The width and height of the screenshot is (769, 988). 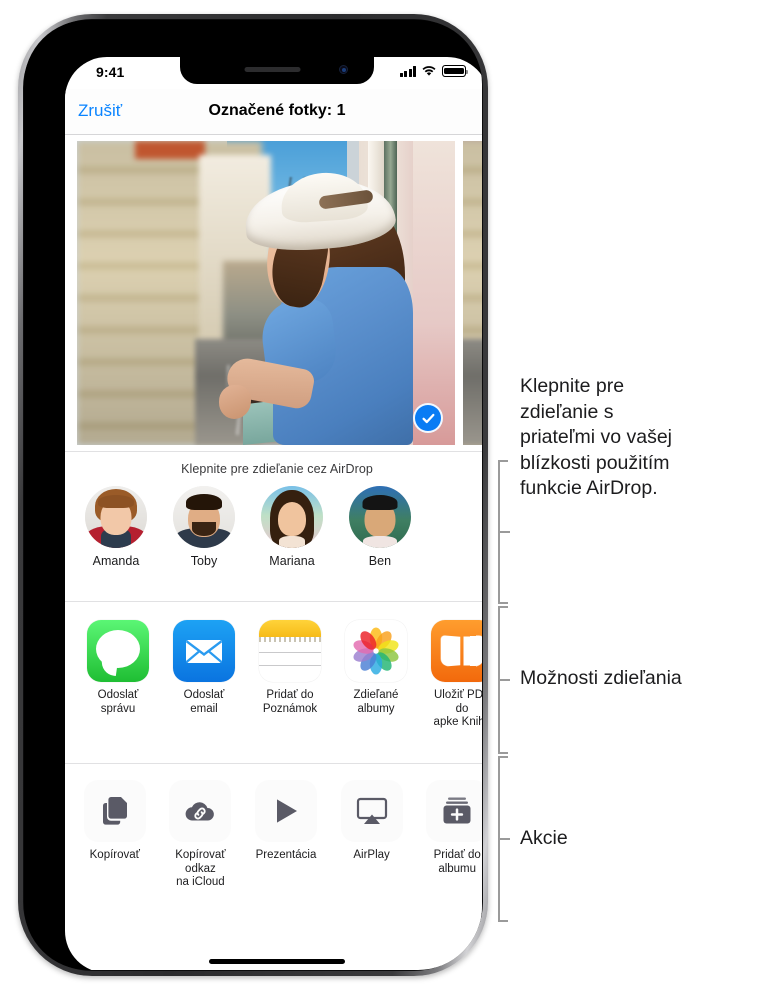 I want to click on callout-label-share-options: Možnosti zdieľania, so click(x=601, y=678).